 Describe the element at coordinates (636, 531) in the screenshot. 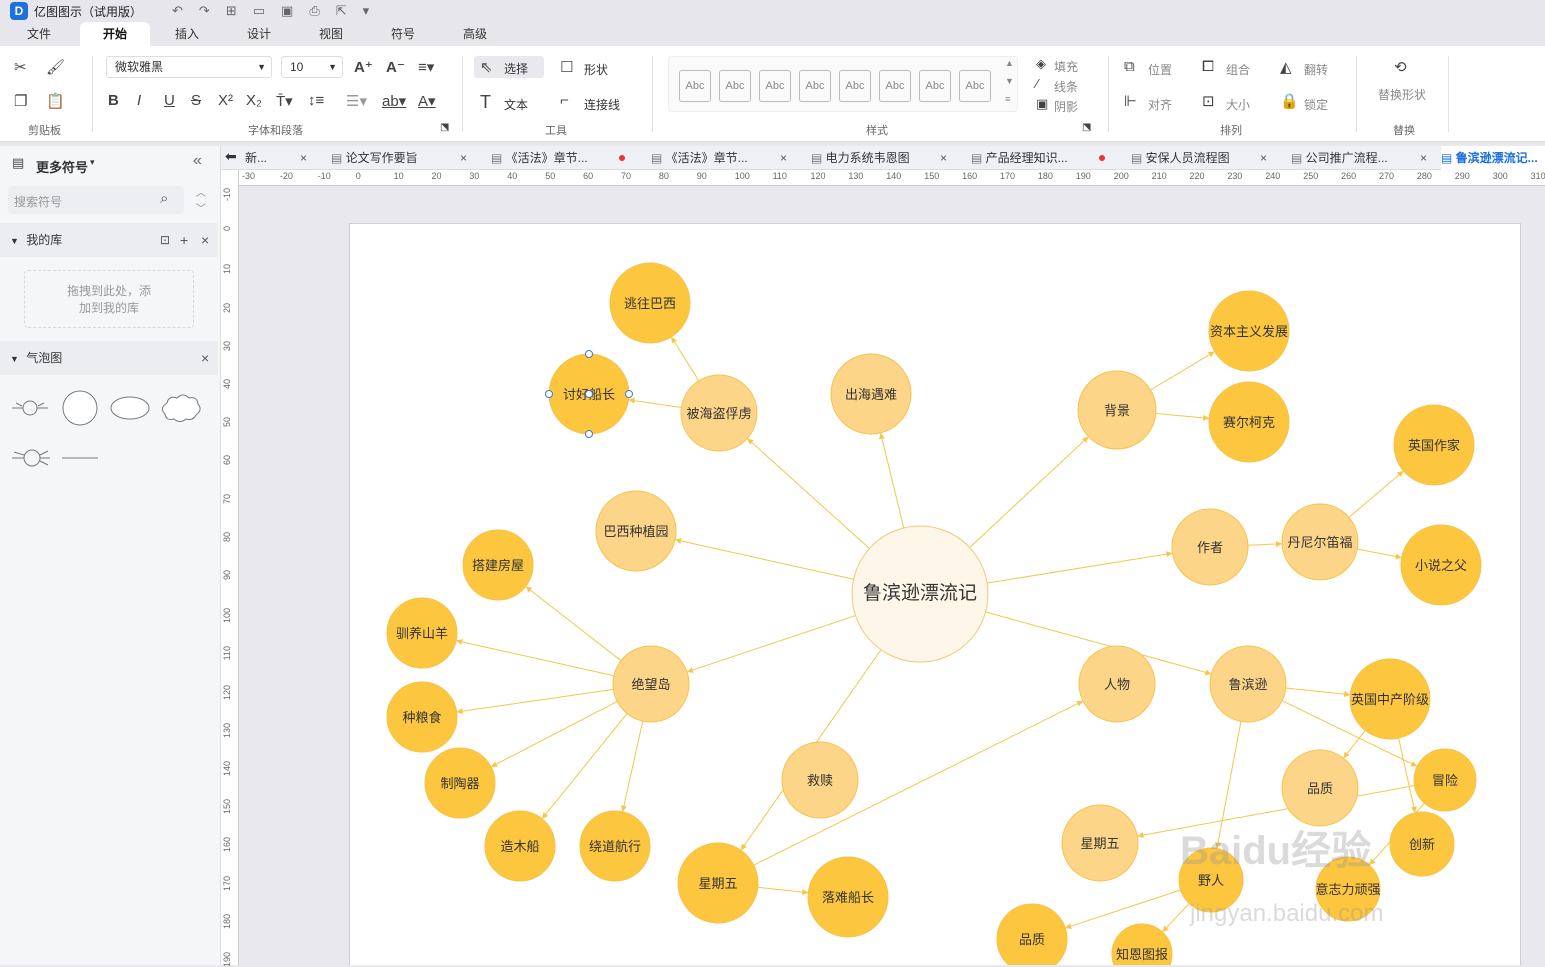

I see `bubble-node: 巴西种植园` at that location.